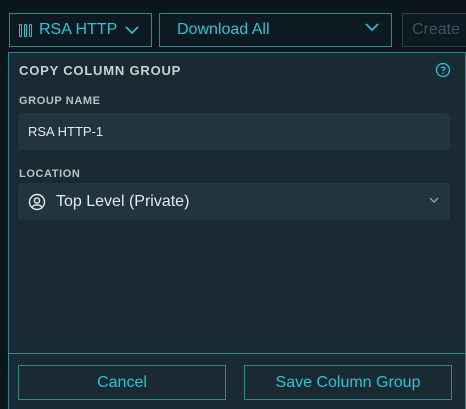 This screenshot has width=466, height=409. What do you see at coordinates (100, 70) in the screenshot?
I see `dialog-title: COPY COLUMN GROUP` at bounding box center [100, 70].